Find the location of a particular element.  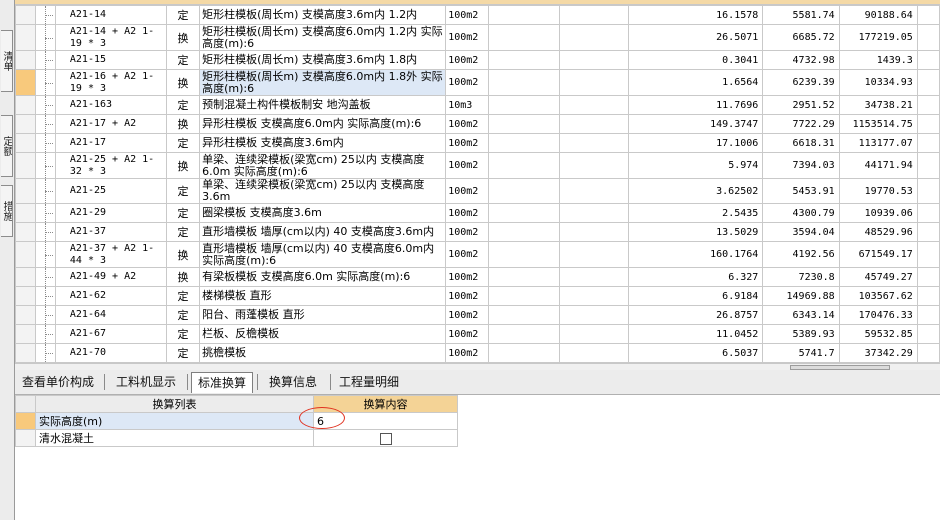

quota-quantity: 160.1764 is located at coordinates (695, 254).